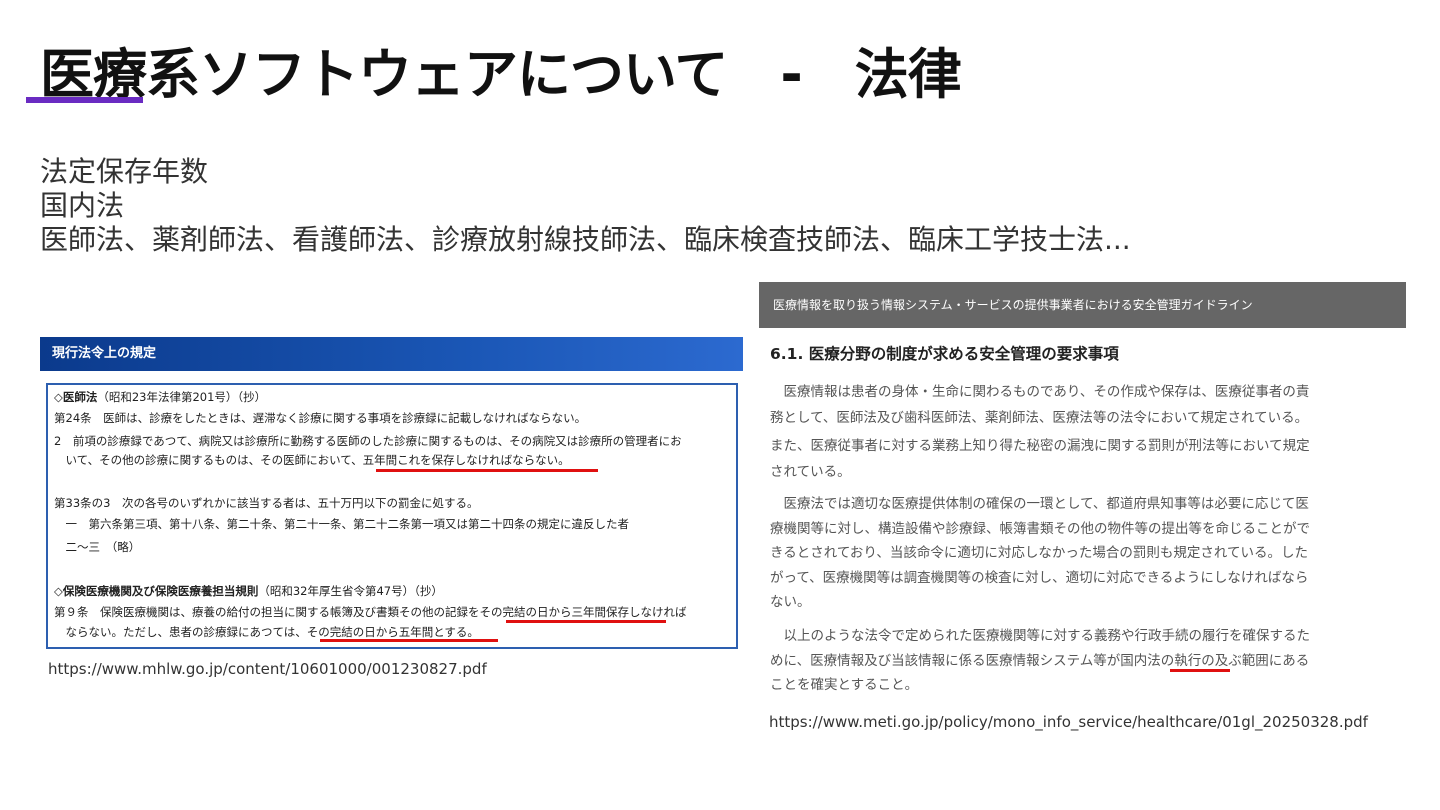 The width and height of the screenshot is (1440, 810). I want to click on guideline-line: きるとされており、当該命令に適切に対応しなかった場合の罰則も規定されている。した, so click(1039, 553).